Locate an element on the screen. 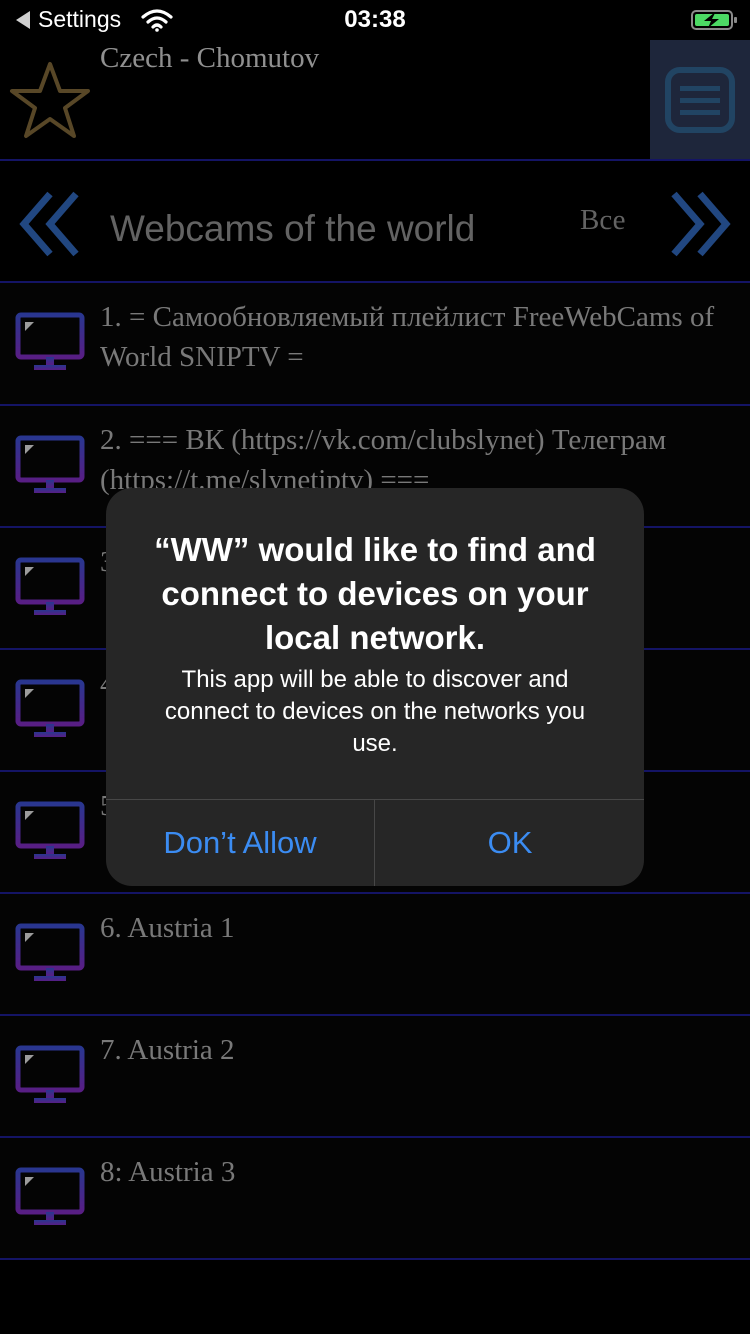 This screenshot has height=1334, width=750. ok-button: OK is located at coordinates (510, 843).